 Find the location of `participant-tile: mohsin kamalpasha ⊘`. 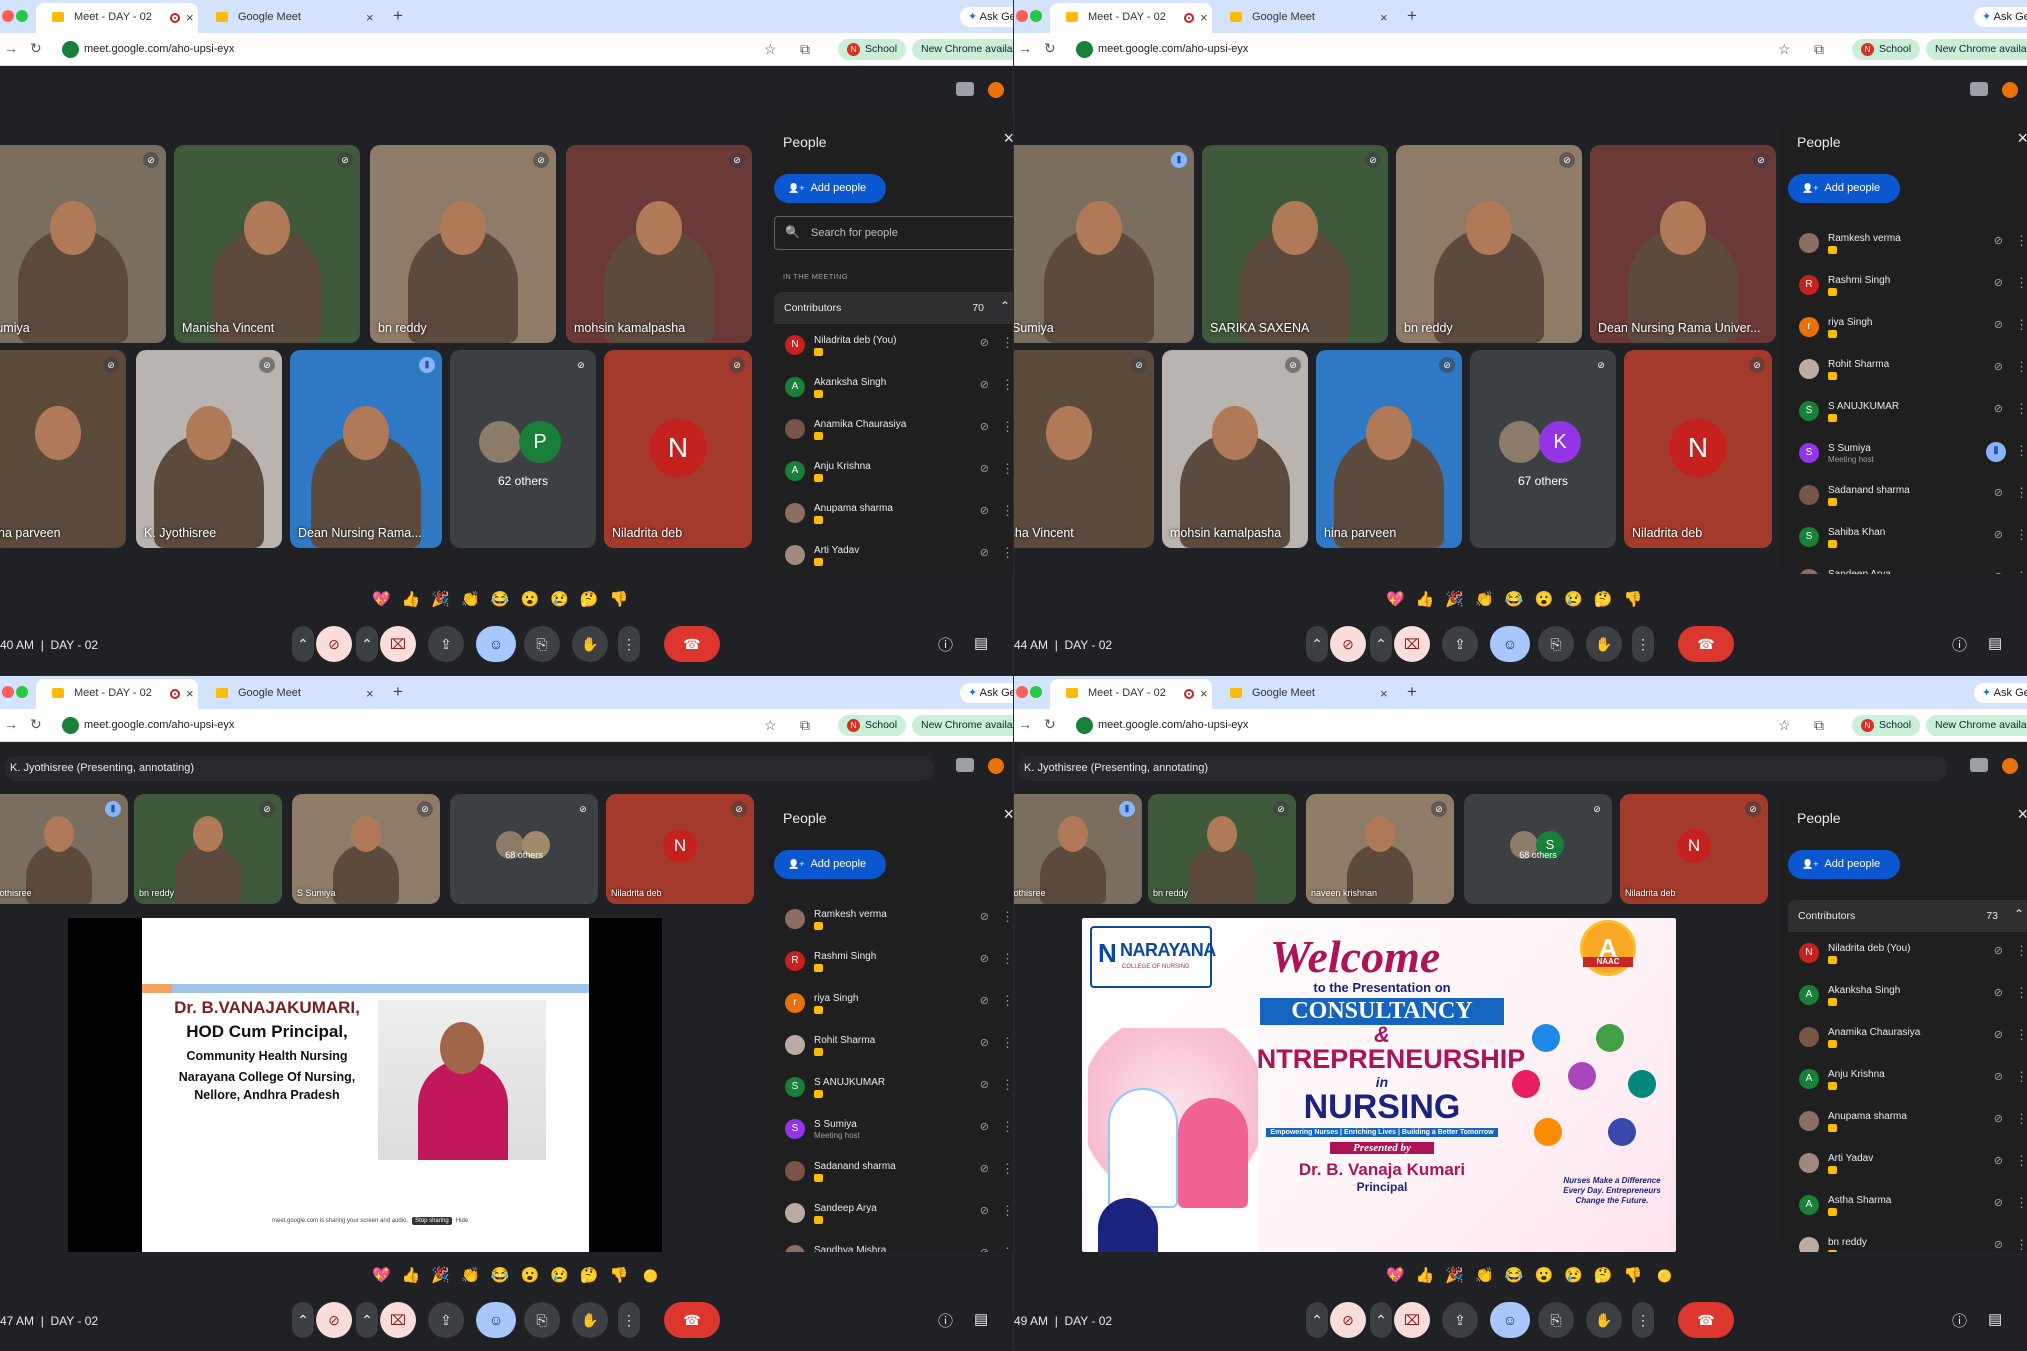

participant-tile: mohsin kamalpasha ⊘ is located at coordinates (659, 244).